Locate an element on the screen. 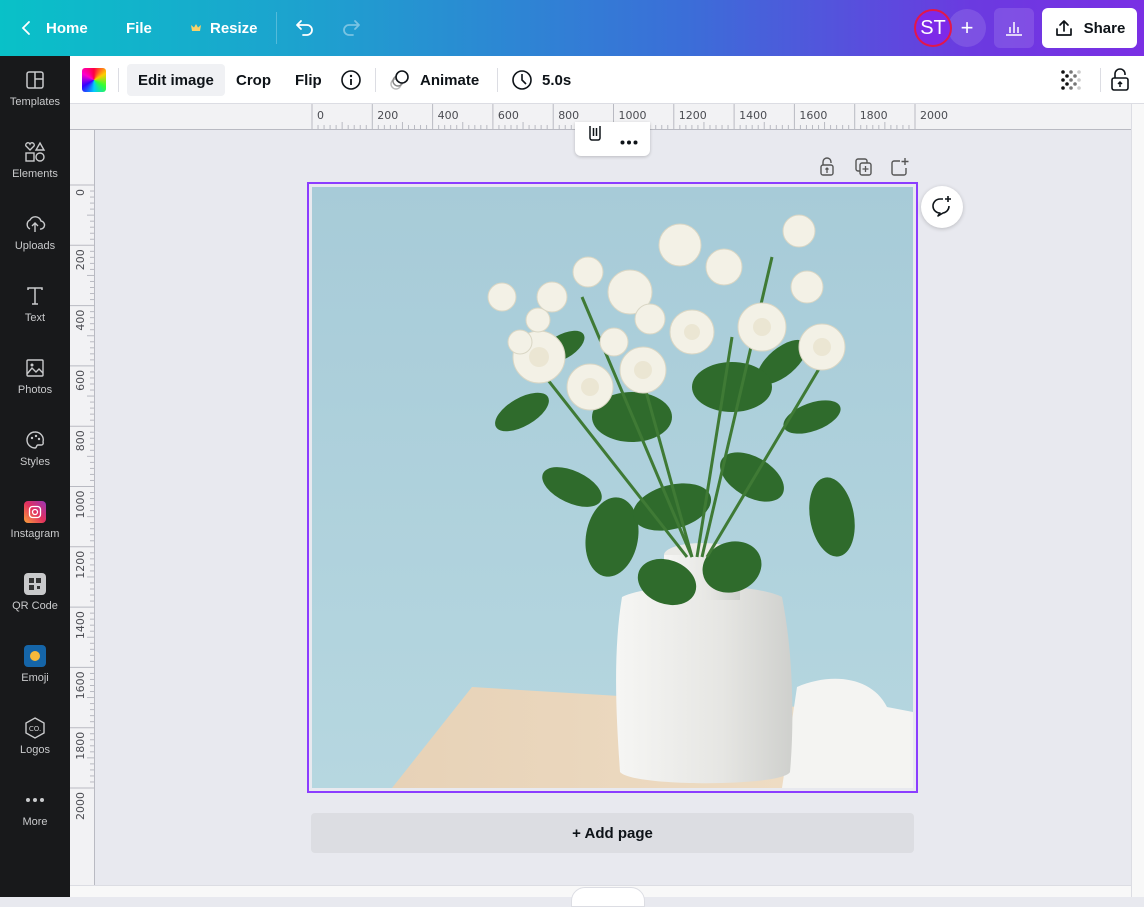 This screenshot has height=907, width=1144. sidebar-item-label: More is located at coordinates (35, 822).